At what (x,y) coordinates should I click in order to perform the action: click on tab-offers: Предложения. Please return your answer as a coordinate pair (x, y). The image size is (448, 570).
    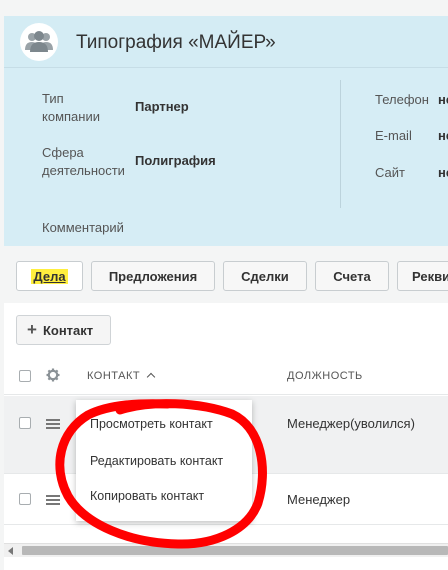
    Looking at the image, I should click on (153, 276).